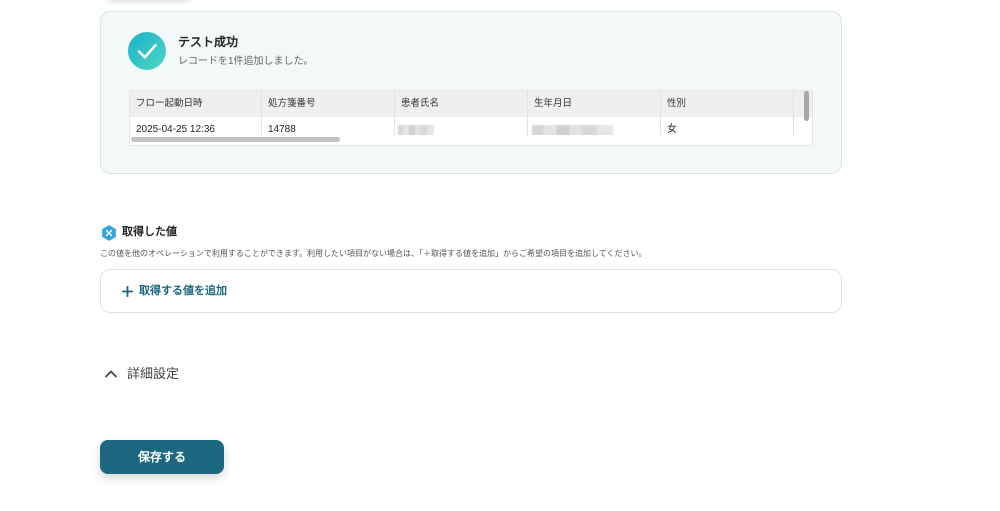 This screenshot has height=511, width=1000. Describe the element at coordinates (147, 51) in the screenshot. I see `check-circle-icon` at that location.